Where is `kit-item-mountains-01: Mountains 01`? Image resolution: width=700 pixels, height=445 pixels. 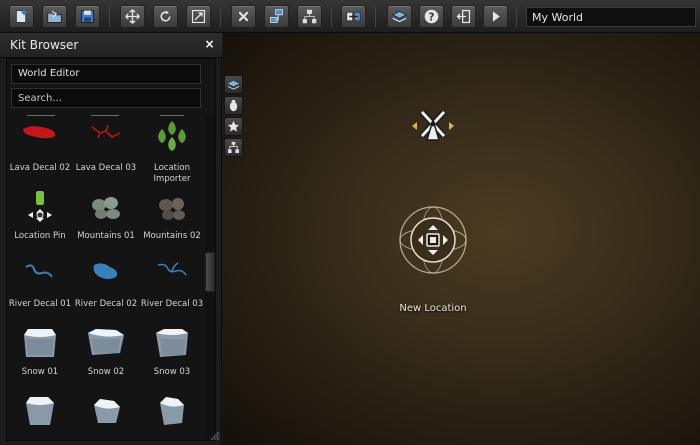 kit-item-mountains-01: Mountains 01 is located at coordinates (106, 223).